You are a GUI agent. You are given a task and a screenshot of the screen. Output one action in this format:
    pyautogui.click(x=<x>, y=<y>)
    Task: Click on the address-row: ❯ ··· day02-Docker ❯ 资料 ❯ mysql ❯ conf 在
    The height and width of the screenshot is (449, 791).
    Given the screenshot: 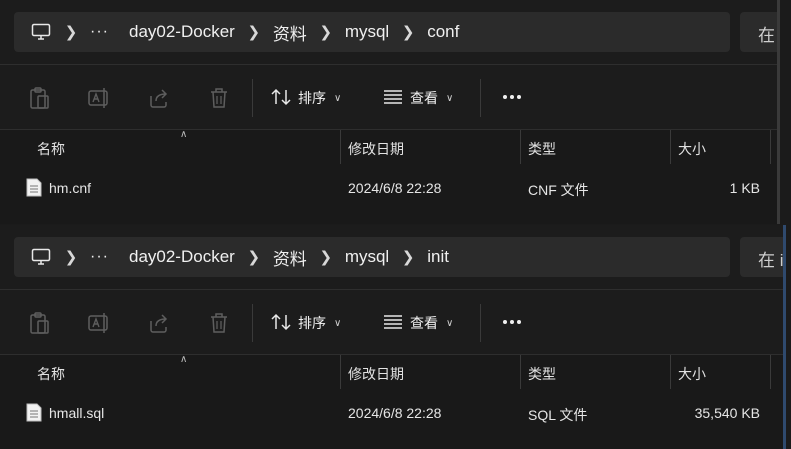 What is the action you would take?
    pyautogui.click(x=388, y=32)
    